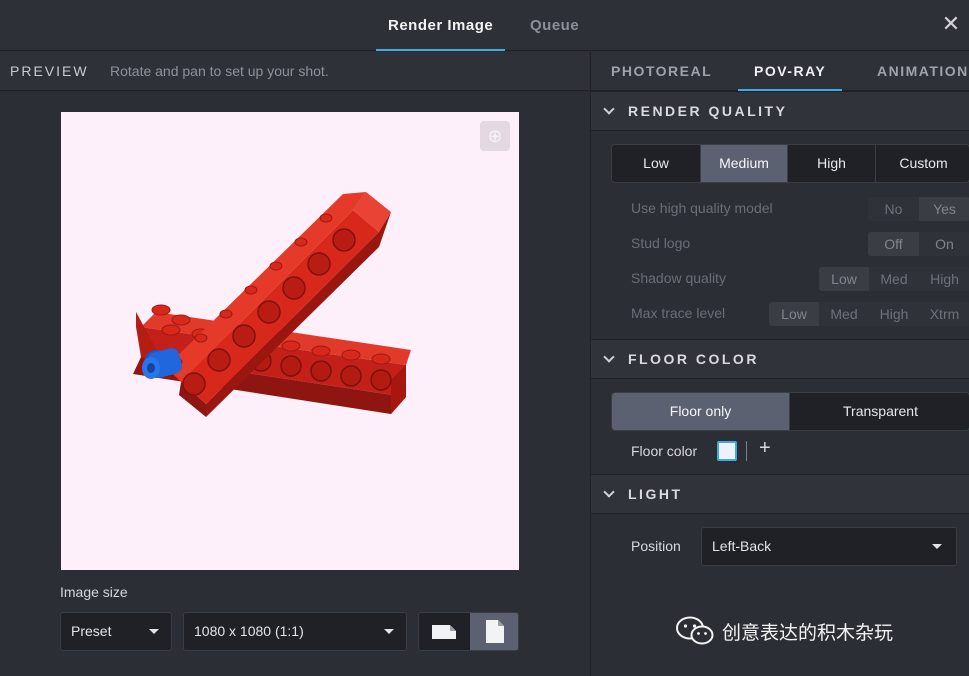 The image size is (969, 676). I want to click on divider, so click(746, 451).